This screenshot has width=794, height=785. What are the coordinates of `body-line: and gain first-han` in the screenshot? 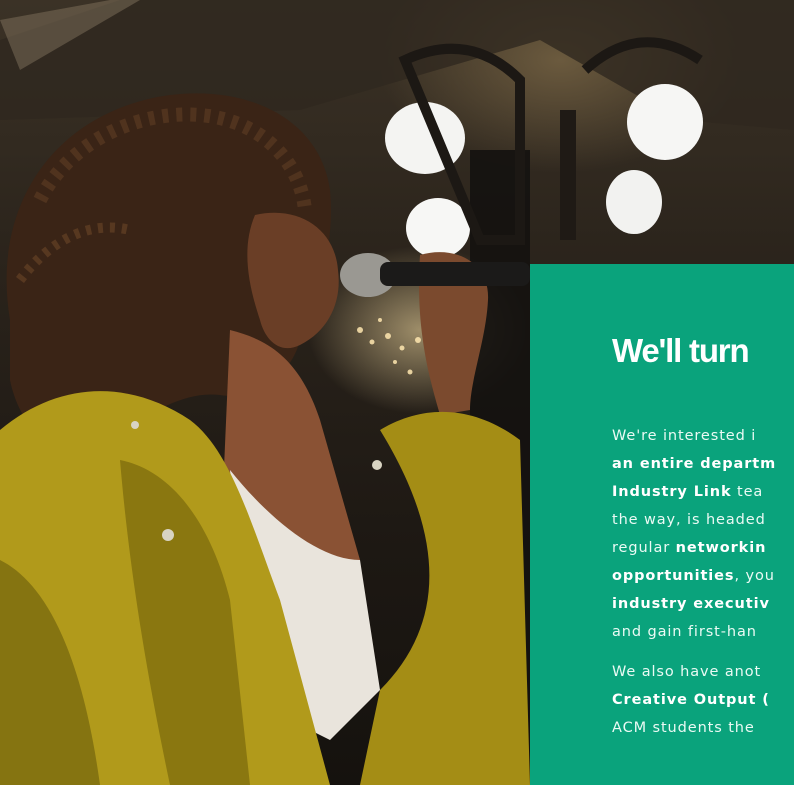 It's located at (703, 632).